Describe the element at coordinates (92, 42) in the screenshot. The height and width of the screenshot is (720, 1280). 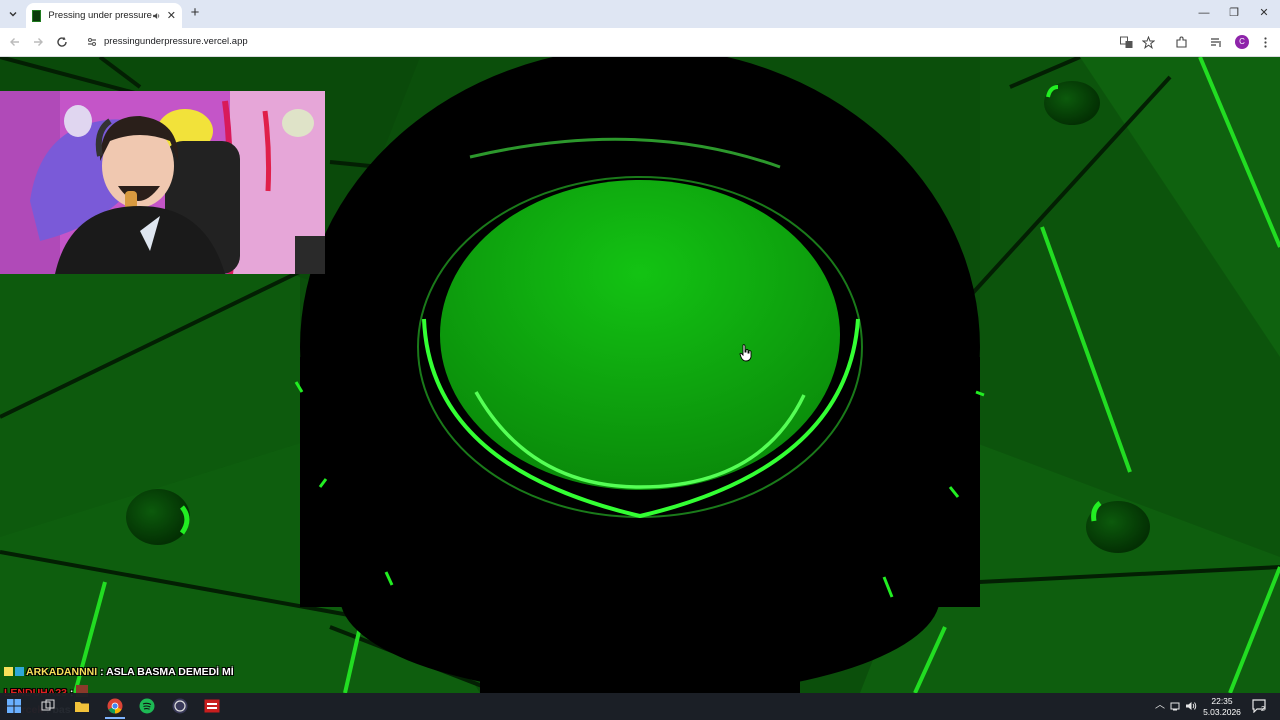
I see `site-settings-icon` at that location.